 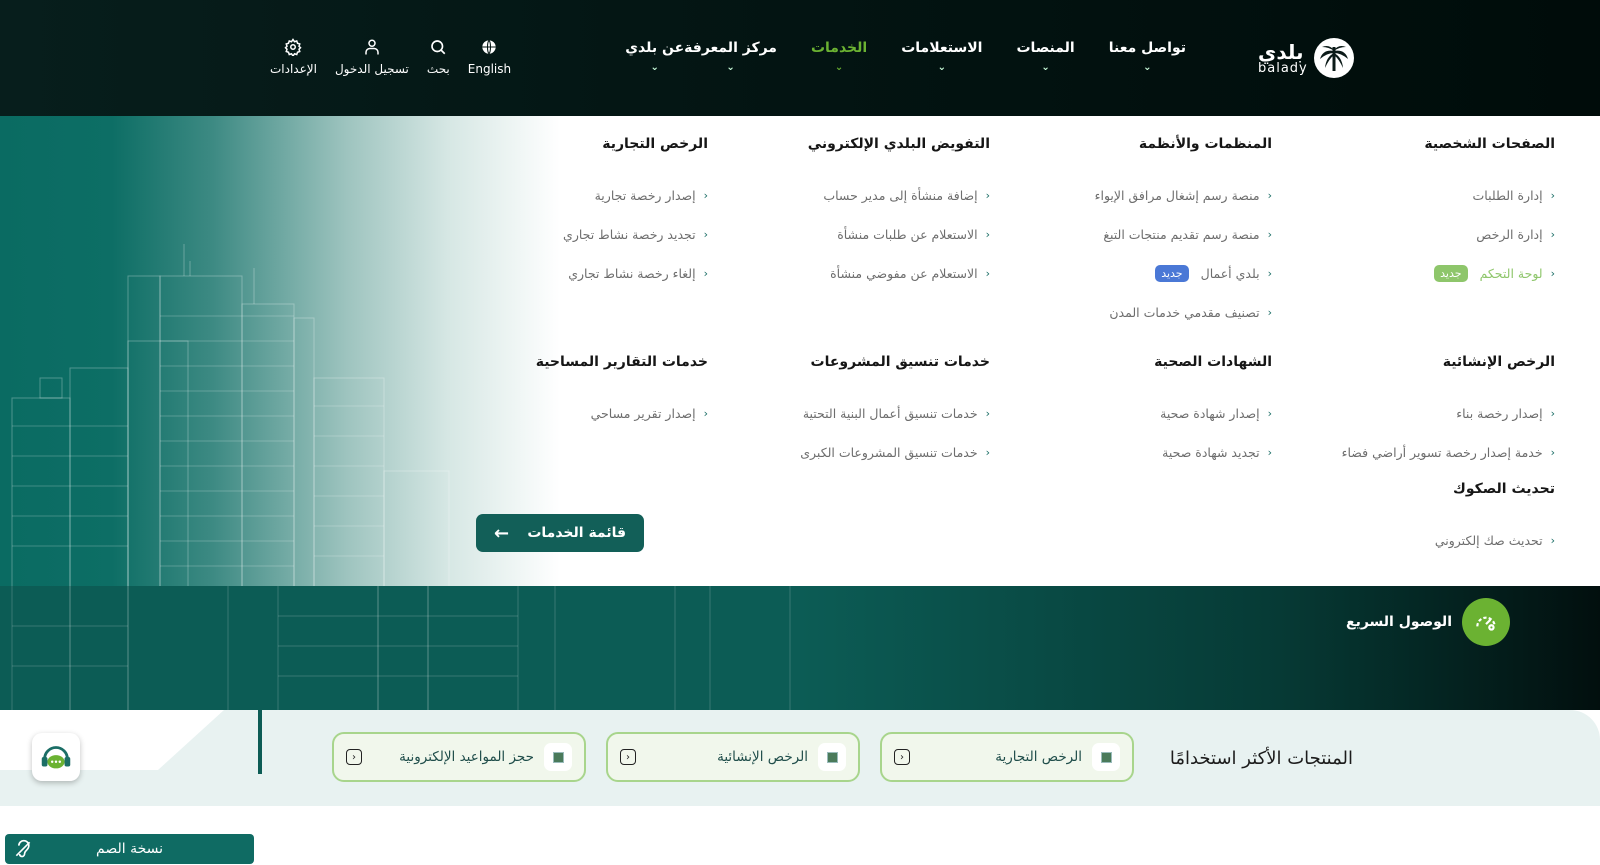 What do you see at coordinates (870, 195) in the screenshot?
I see `menu-link: ‹ إضافة منشأة إلى مدير حساب` at bounding box center [870, 195].